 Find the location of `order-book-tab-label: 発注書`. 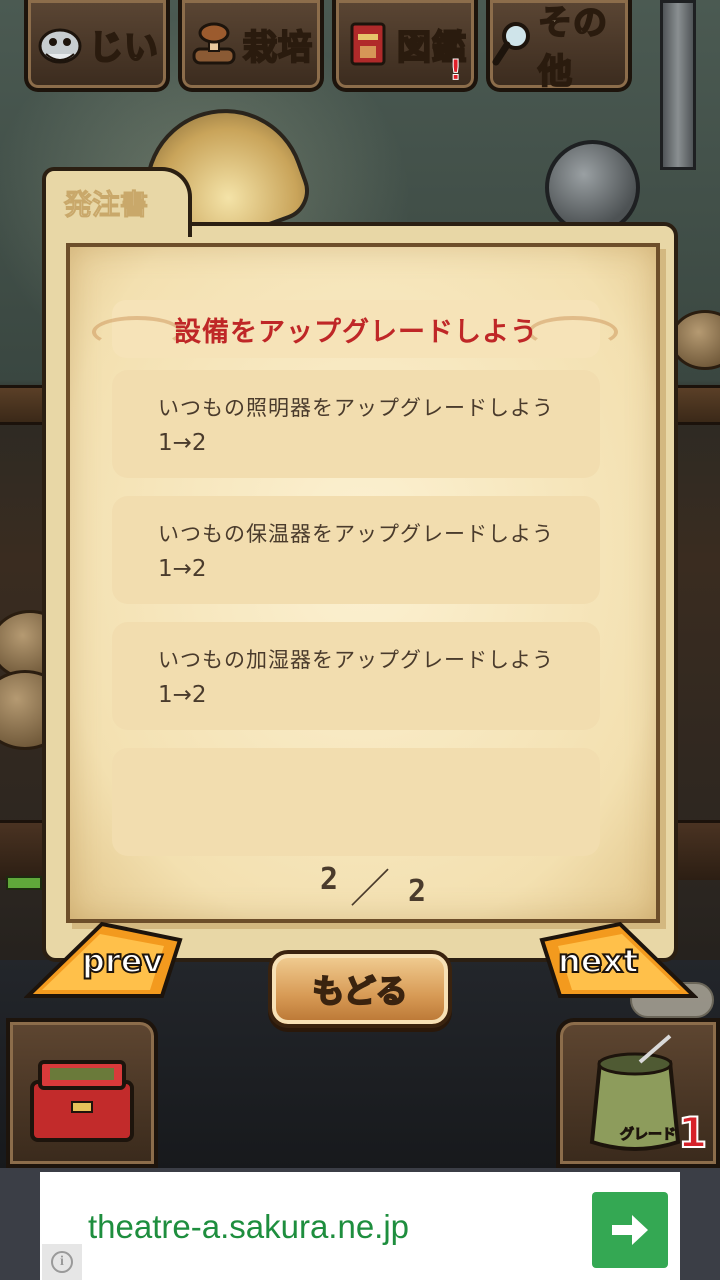

order-book-tab-label: 発注書 is located at coordinates (106, 205).